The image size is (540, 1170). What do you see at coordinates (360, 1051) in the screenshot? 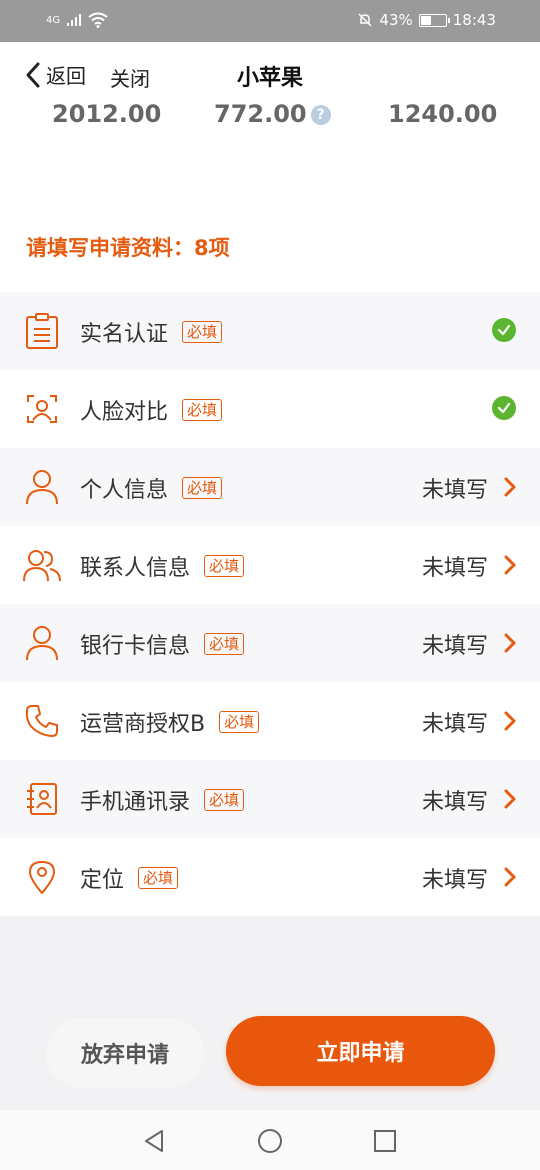
I see `apply-now-button: 立即申请` at bounding box center [360, 1051].